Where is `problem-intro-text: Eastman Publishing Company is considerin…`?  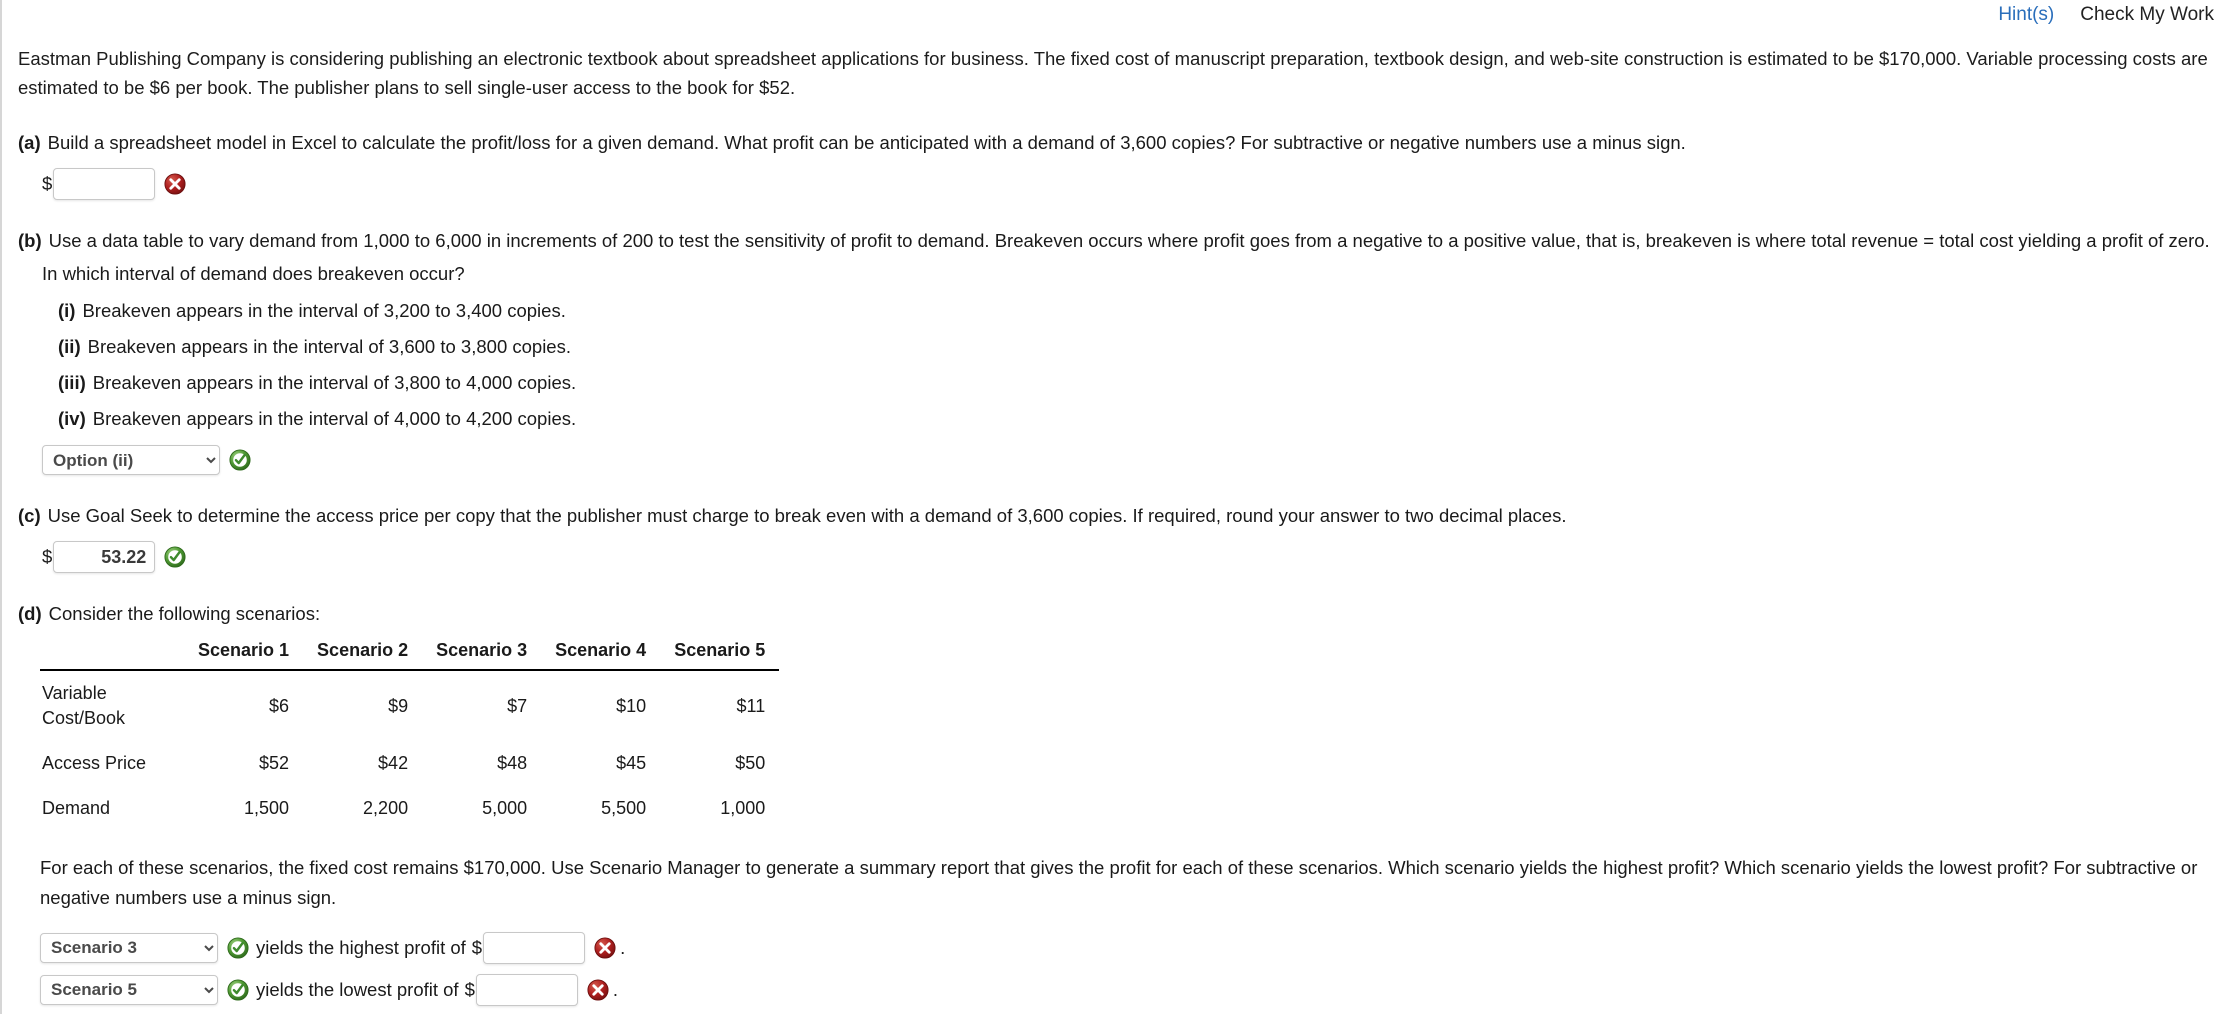
problem-intro-text: Eastman Publishing Company is considerin… is located at coordinates (1113, 73).